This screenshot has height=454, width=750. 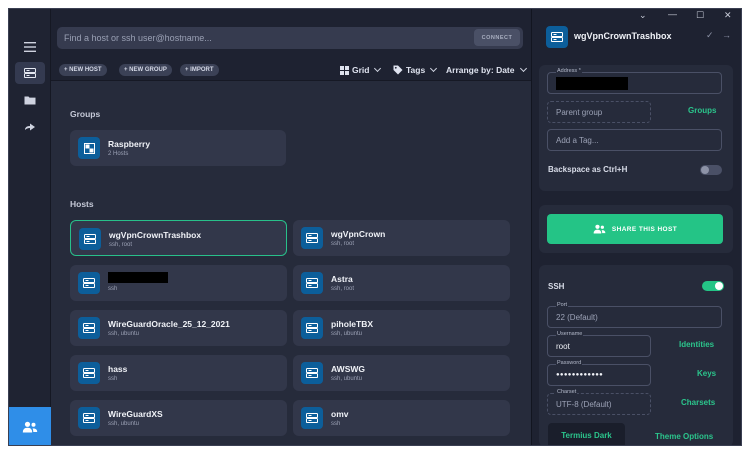 I want to click on host-card: AWSWG ssh, ubuntu, so click(x=401, y=373).